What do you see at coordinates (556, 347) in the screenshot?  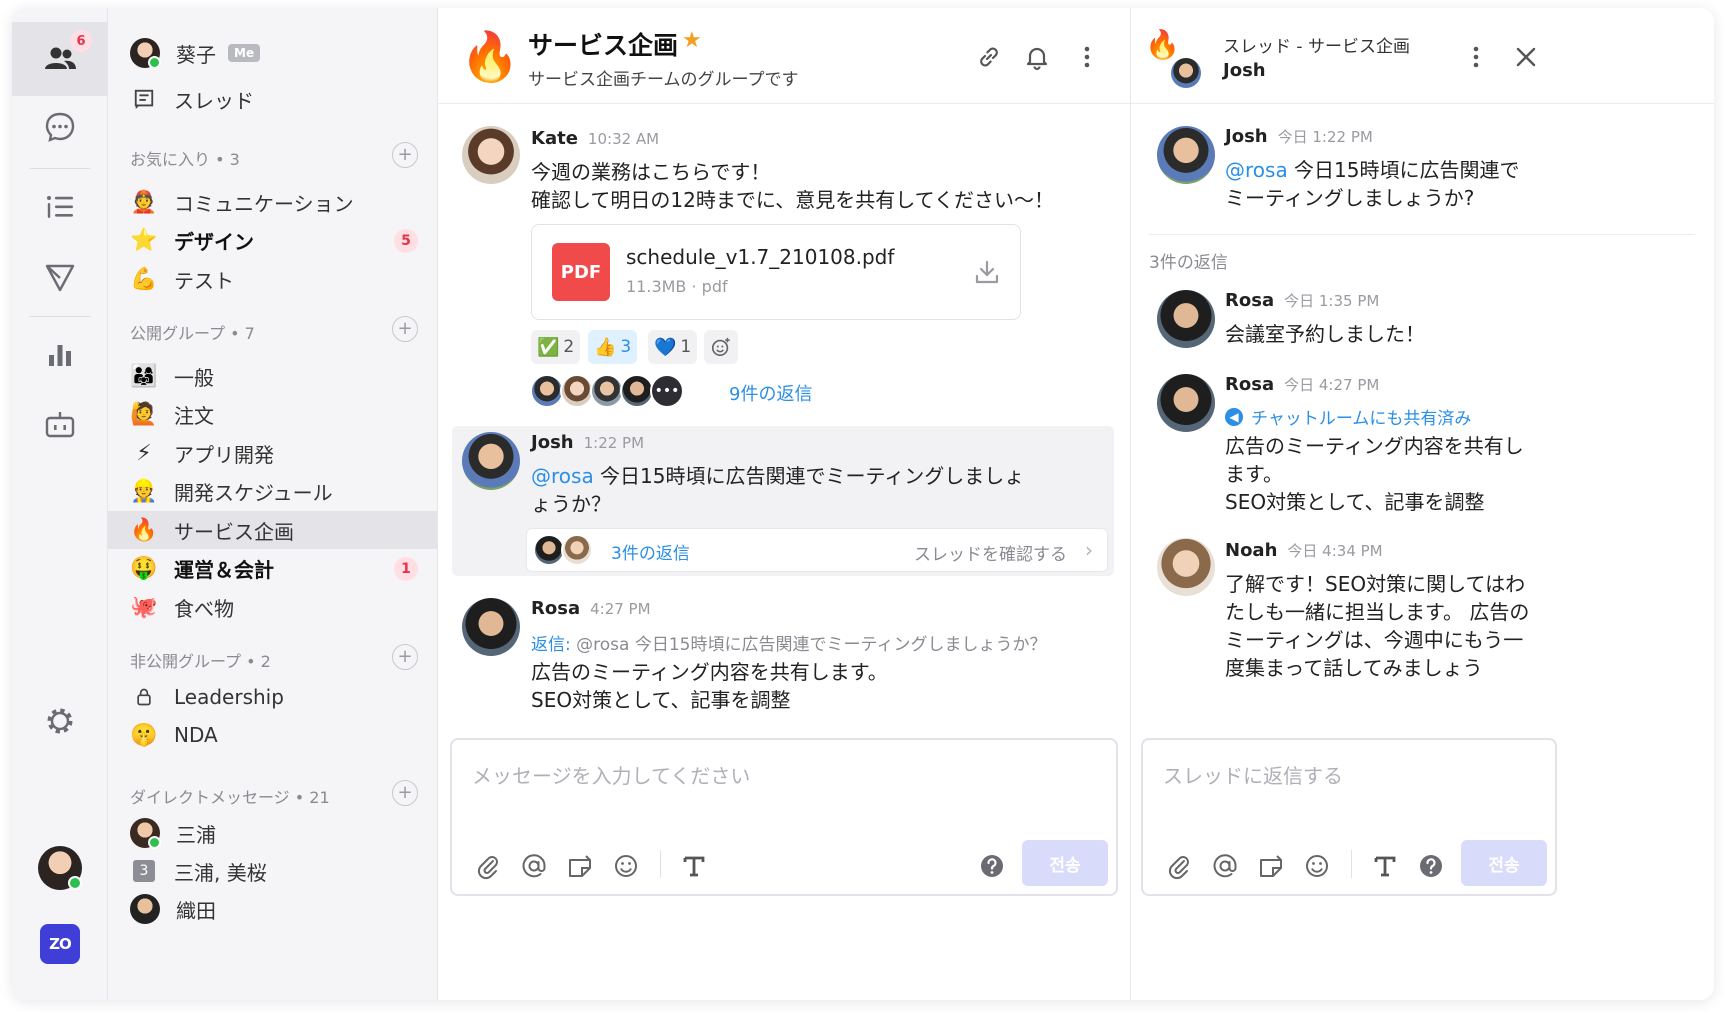 I see `reaction-check: ✅ 2` at bounding box center [556, 347].